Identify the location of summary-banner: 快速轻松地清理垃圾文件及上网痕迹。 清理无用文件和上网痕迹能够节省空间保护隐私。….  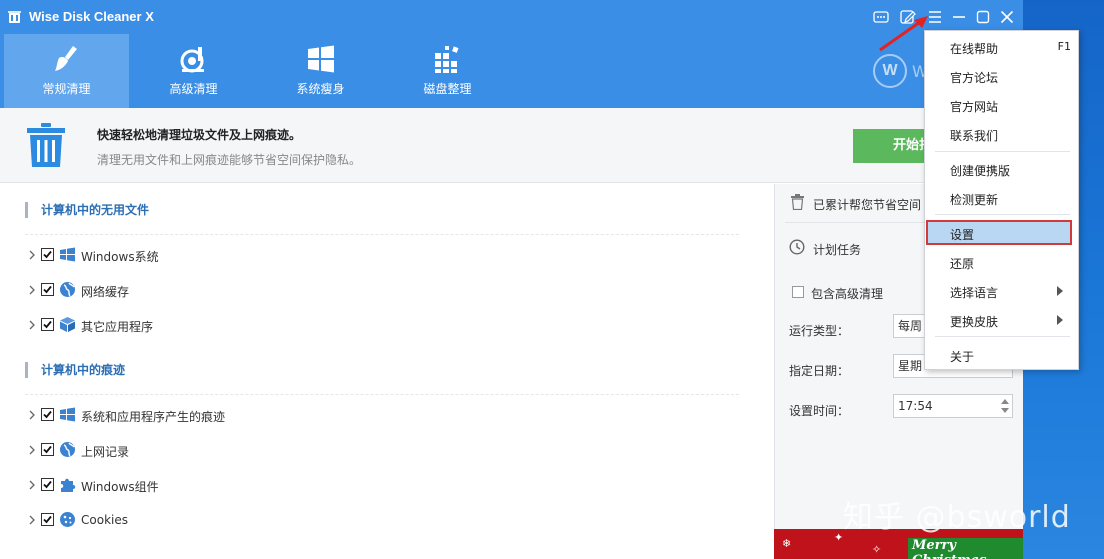
(511, 145).